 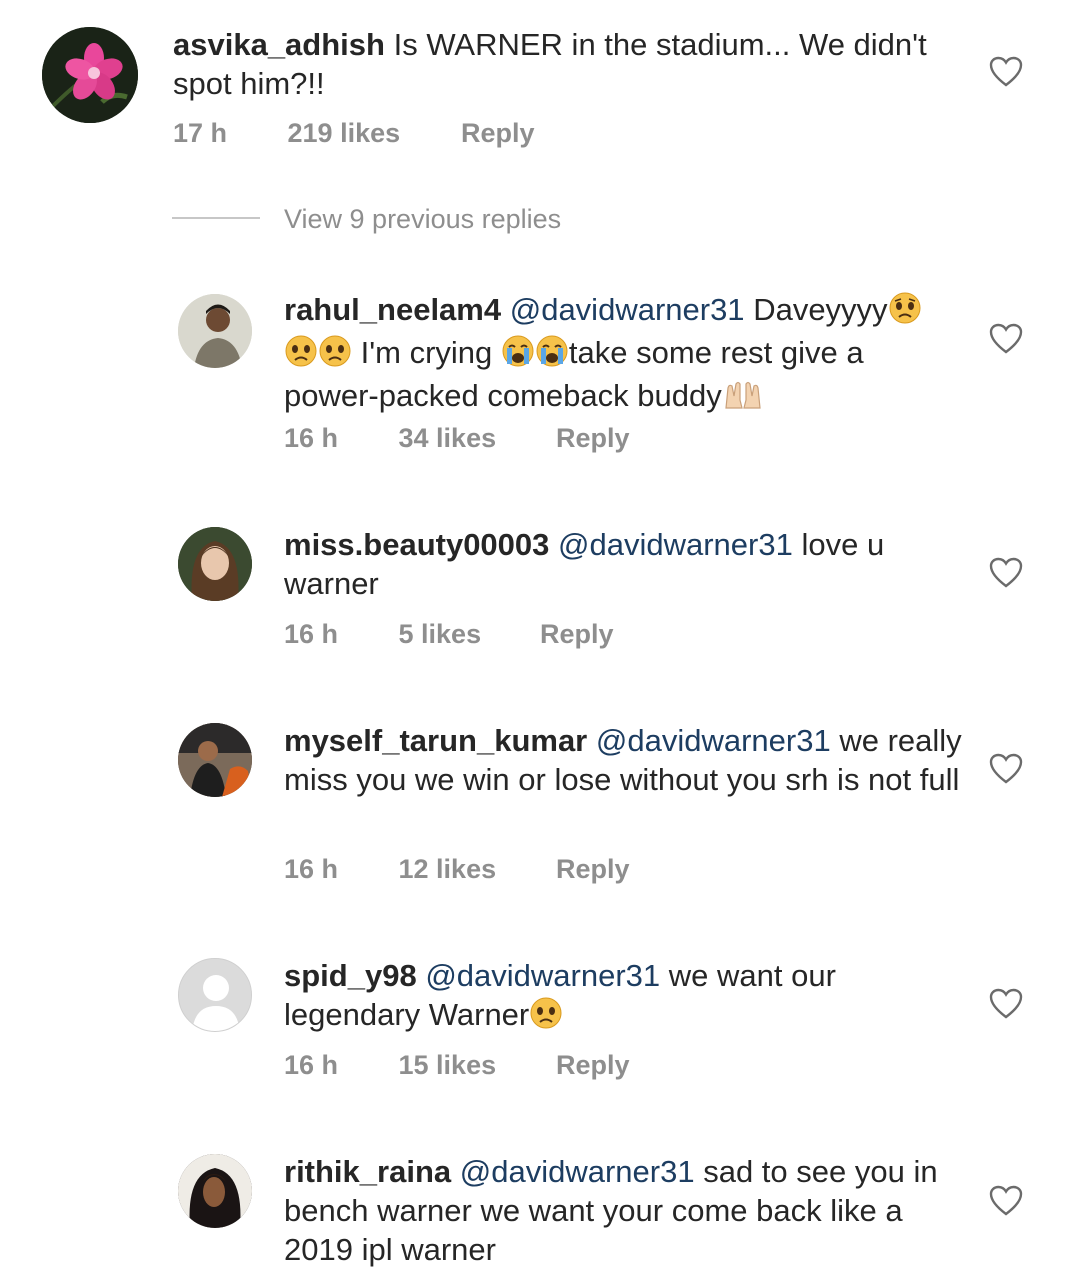 I want to click on flower-icon, so click(x=90, y=75).